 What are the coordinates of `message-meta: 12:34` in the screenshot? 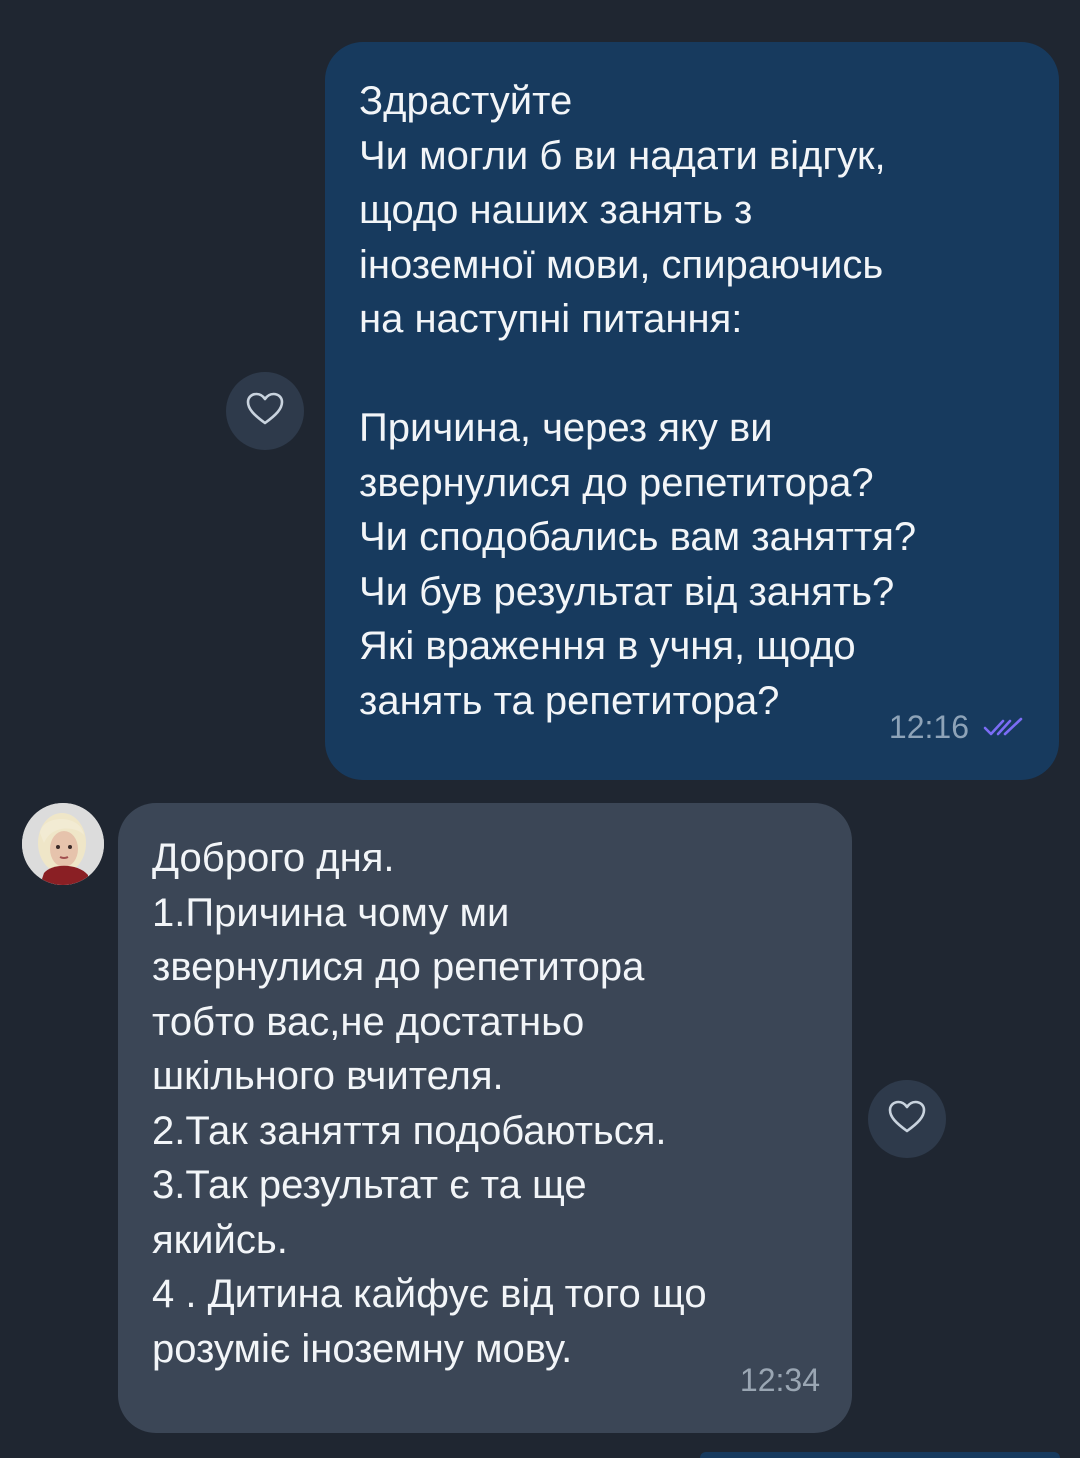 It's located at (780, 1380).